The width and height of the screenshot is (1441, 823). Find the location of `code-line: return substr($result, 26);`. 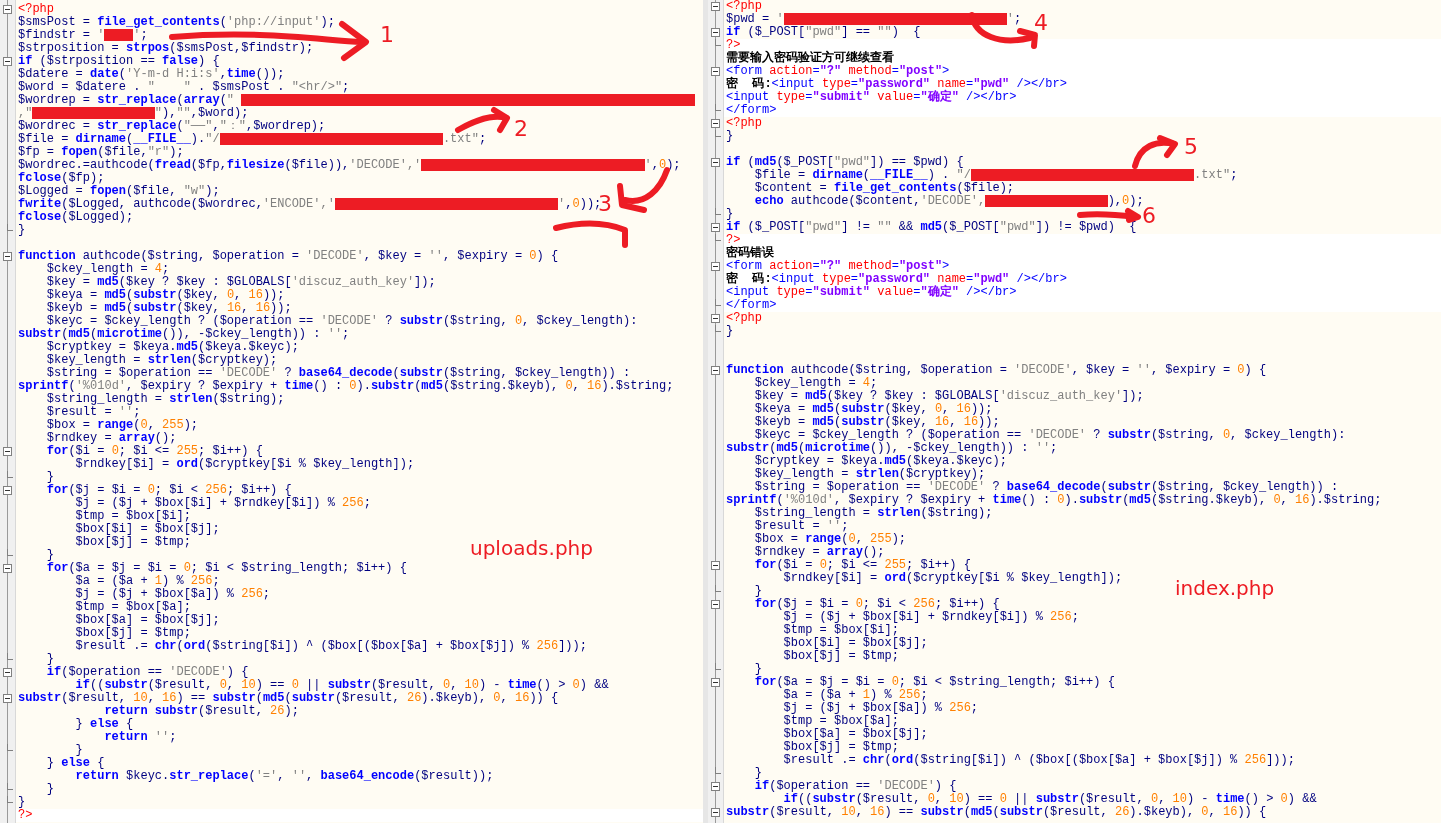

code-line: return substr($result, 26); is located at coordinates (201, 711).